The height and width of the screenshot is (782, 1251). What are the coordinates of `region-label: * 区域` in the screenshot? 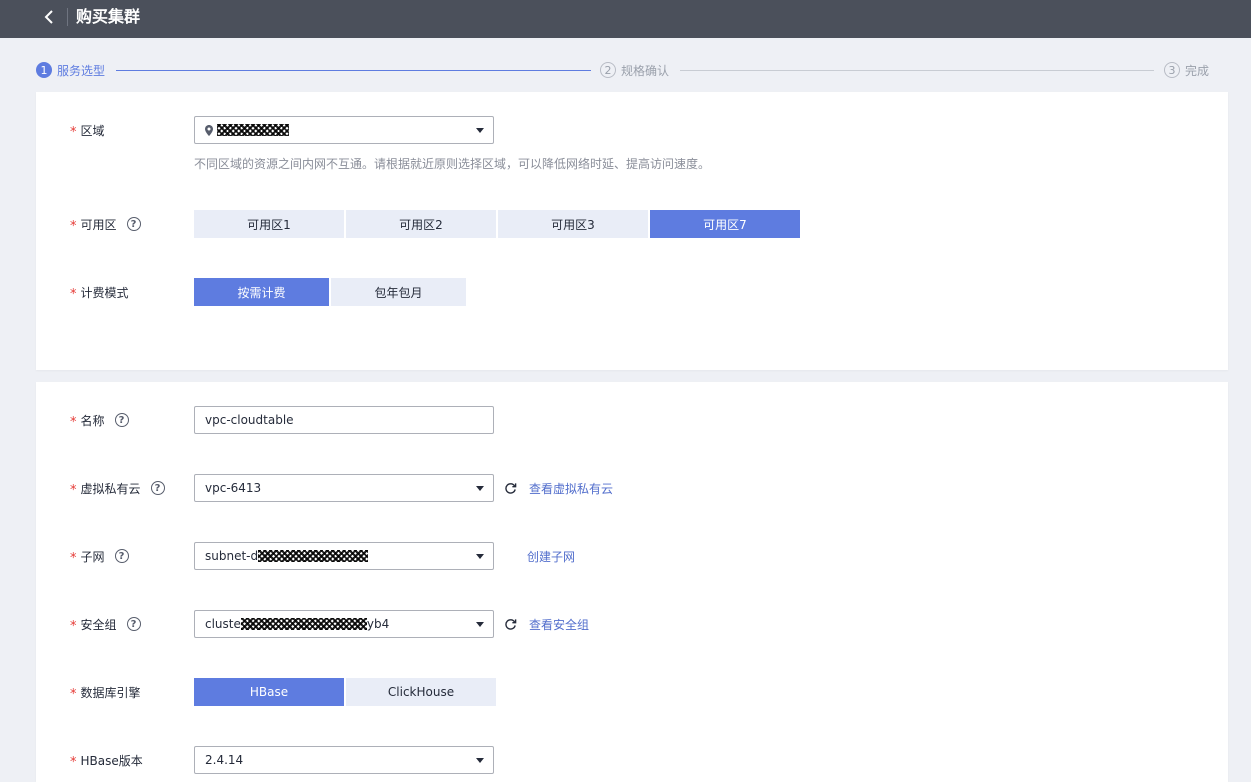 It's located at (87, 130).